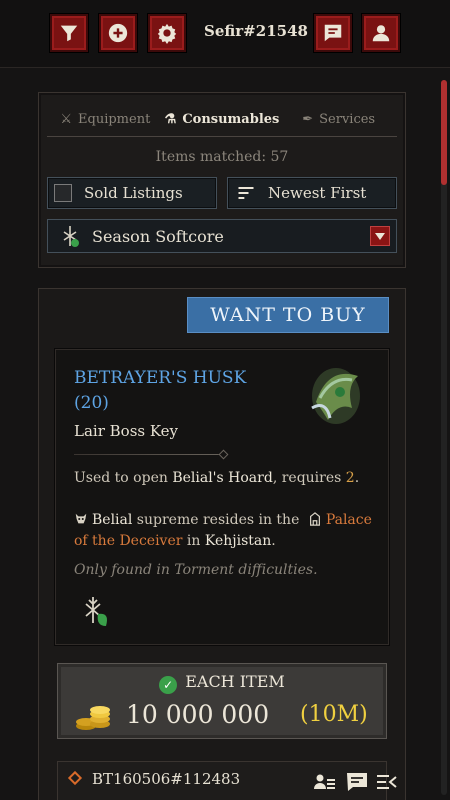  I want to click on swords-icon: ⚔, so click(66, 119).